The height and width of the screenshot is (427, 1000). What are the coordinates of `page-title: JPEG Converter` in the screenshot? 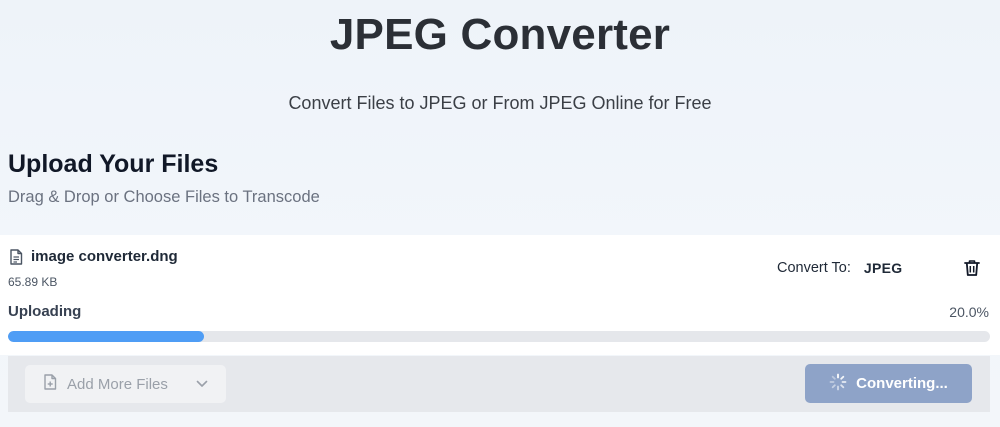 It's located at (500, 34).